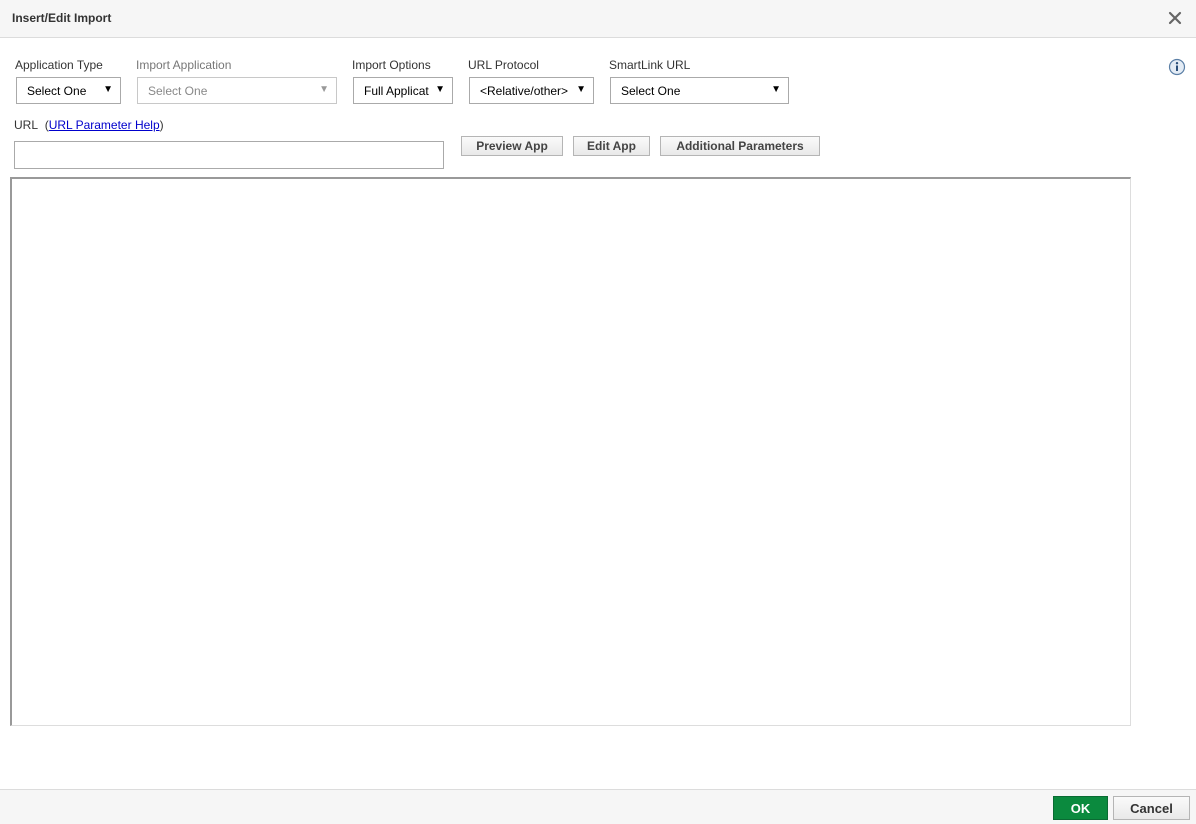  I want to click on url-label-row: URL (URL Parameter Help), so click(89, 125).